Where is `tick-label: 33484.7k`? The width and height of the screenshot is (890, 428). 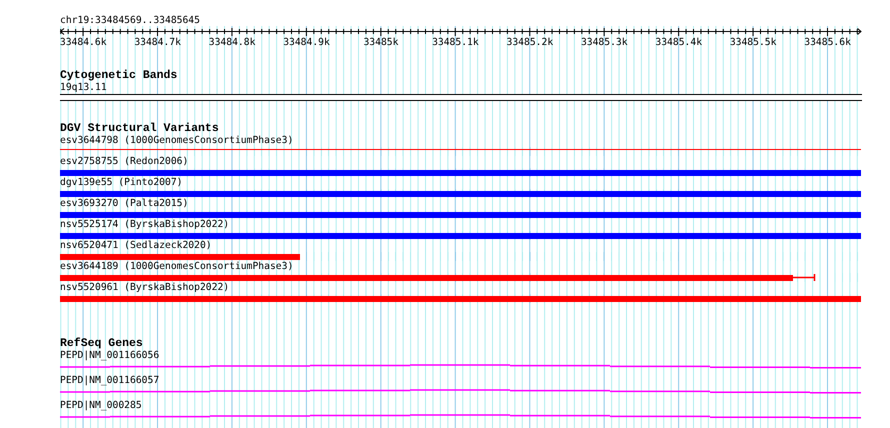 tick-label: 33484.7k is located at coordinates (157, 42).